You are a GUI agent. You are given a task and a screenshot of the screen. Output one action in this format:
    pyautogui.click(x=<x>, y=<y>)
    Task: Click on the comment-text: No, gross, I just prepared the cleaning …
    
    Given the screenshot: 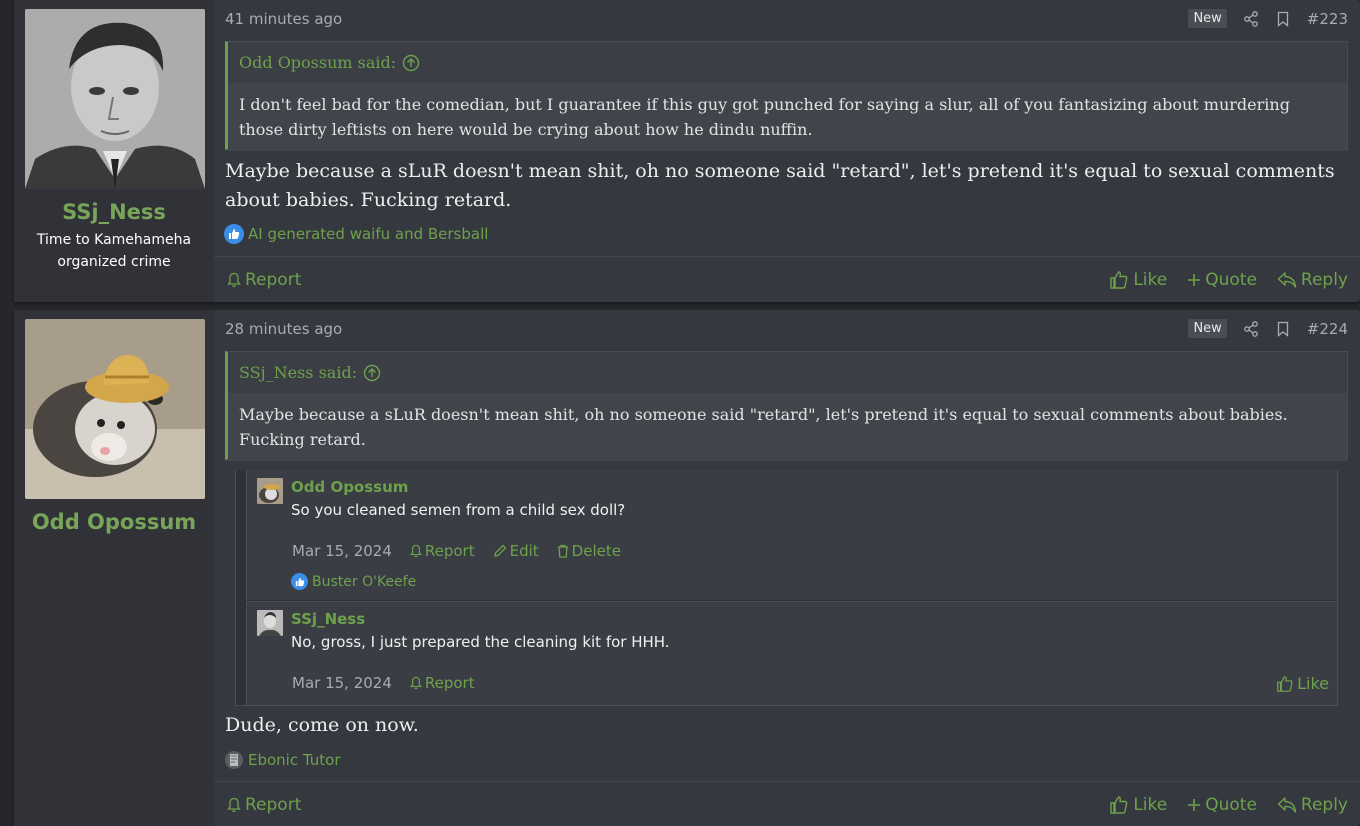 What is the action you would take?
    pyautogui.click(x=480, y=642)
    